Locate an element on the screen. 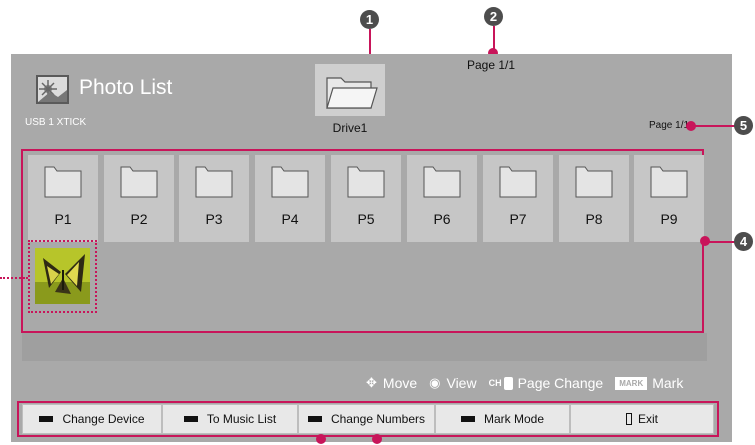 This screenshot has width=755, height=445. change-numbers-label: Change Numbers is located at coordinates (378, 419).